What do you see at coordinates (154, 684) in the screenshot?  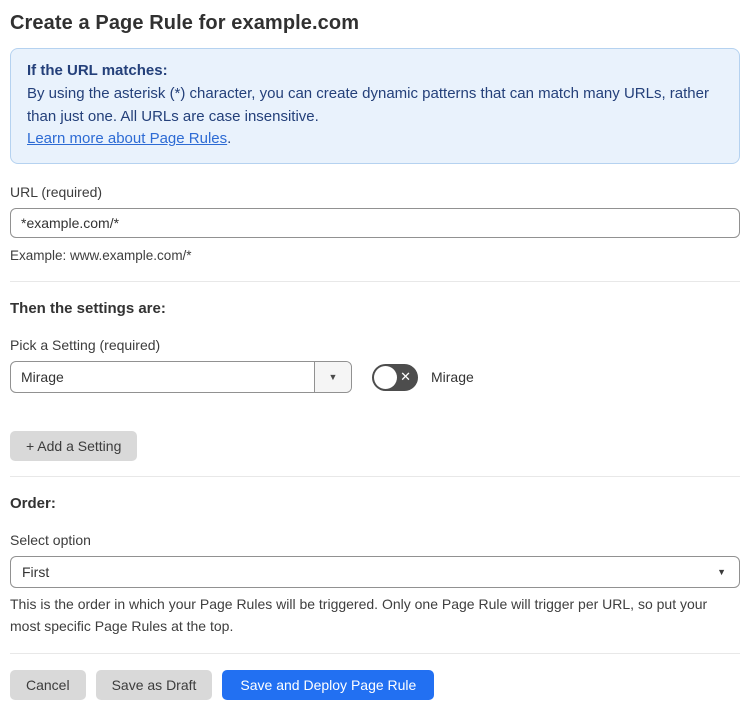 I see `save-as-draft-button: Save as Draft` at bounding box center [154, 684].